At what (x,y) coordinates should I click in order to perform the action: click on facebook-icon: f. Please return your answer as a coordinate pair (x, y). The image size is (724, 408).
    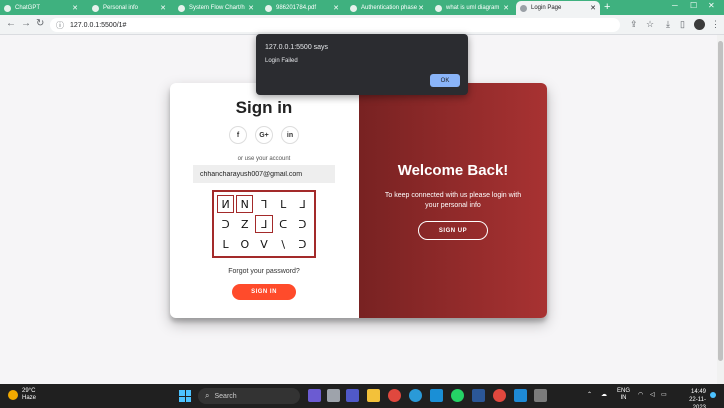
    Looking at the image, I should click on (238, 135).